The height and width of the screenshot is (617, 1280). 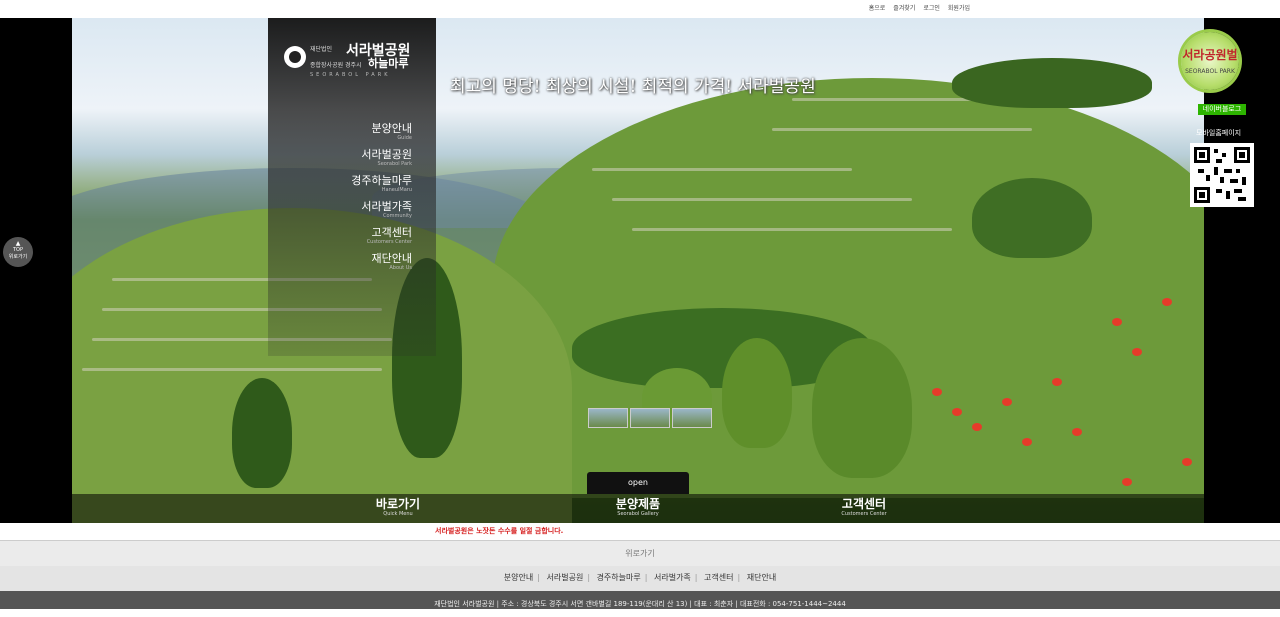 I want to click on top-utility-bar: 홈으로 즐겨찾기 로그인 회원가입, so click(x=640, y=9).